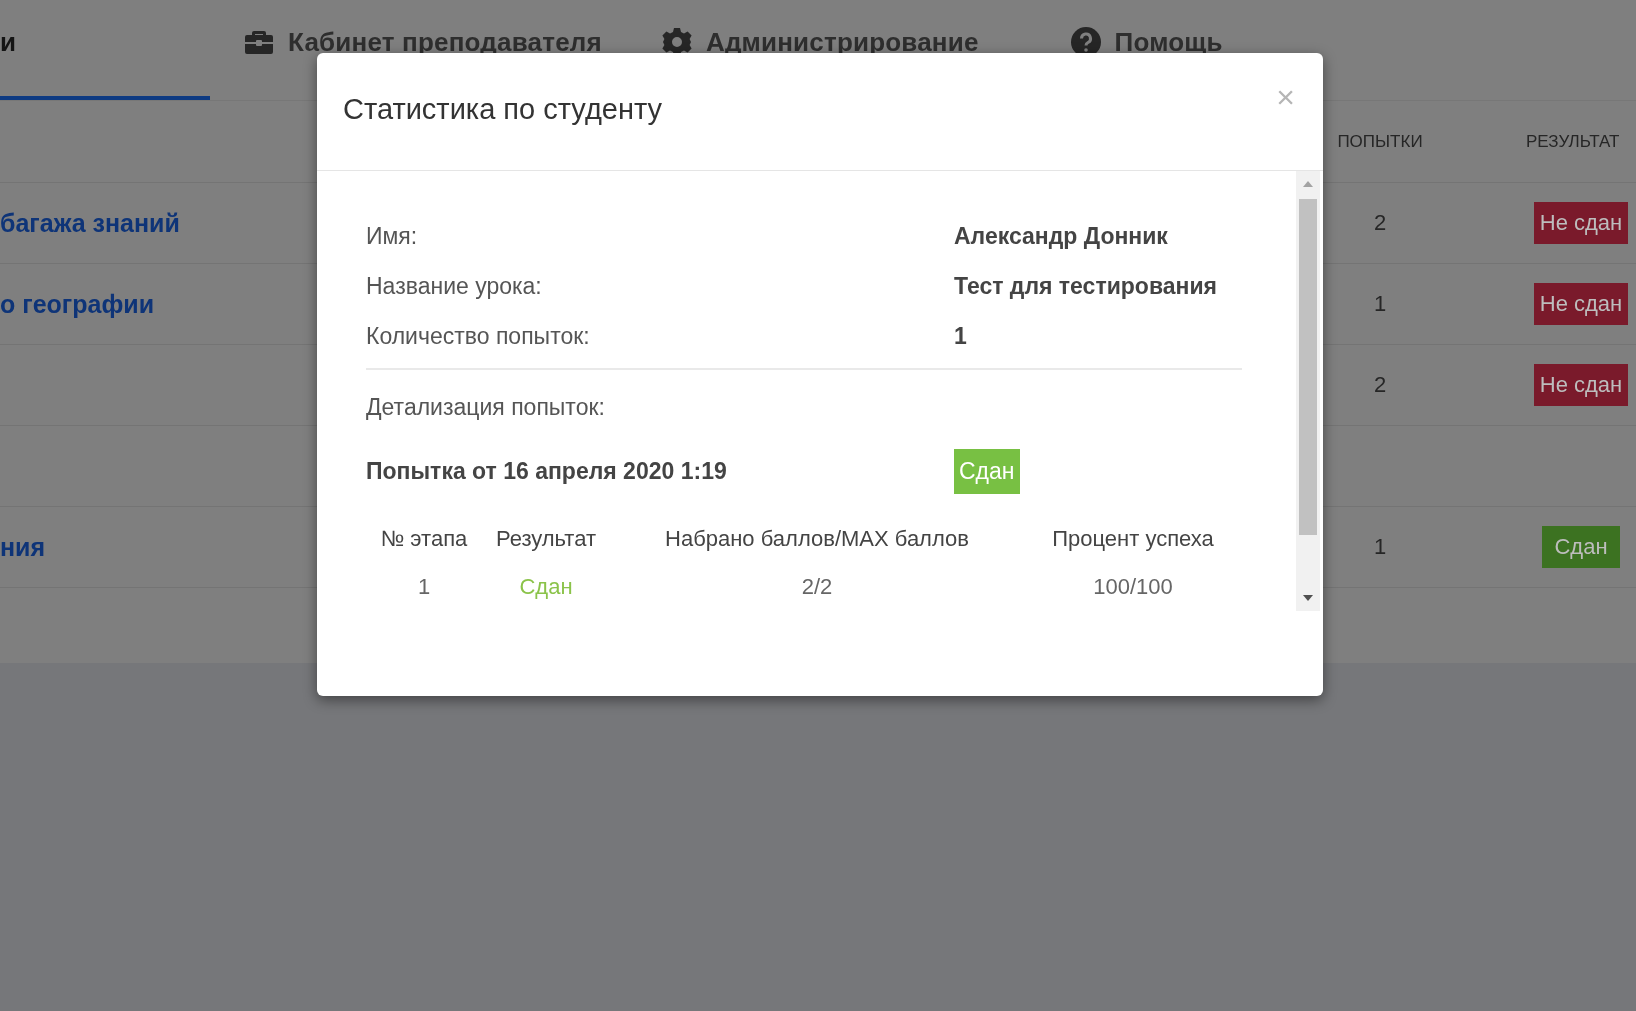  Describe the element at coordinates (392, 236) in the screenshot. I see `field-label: Имя:` at that location.